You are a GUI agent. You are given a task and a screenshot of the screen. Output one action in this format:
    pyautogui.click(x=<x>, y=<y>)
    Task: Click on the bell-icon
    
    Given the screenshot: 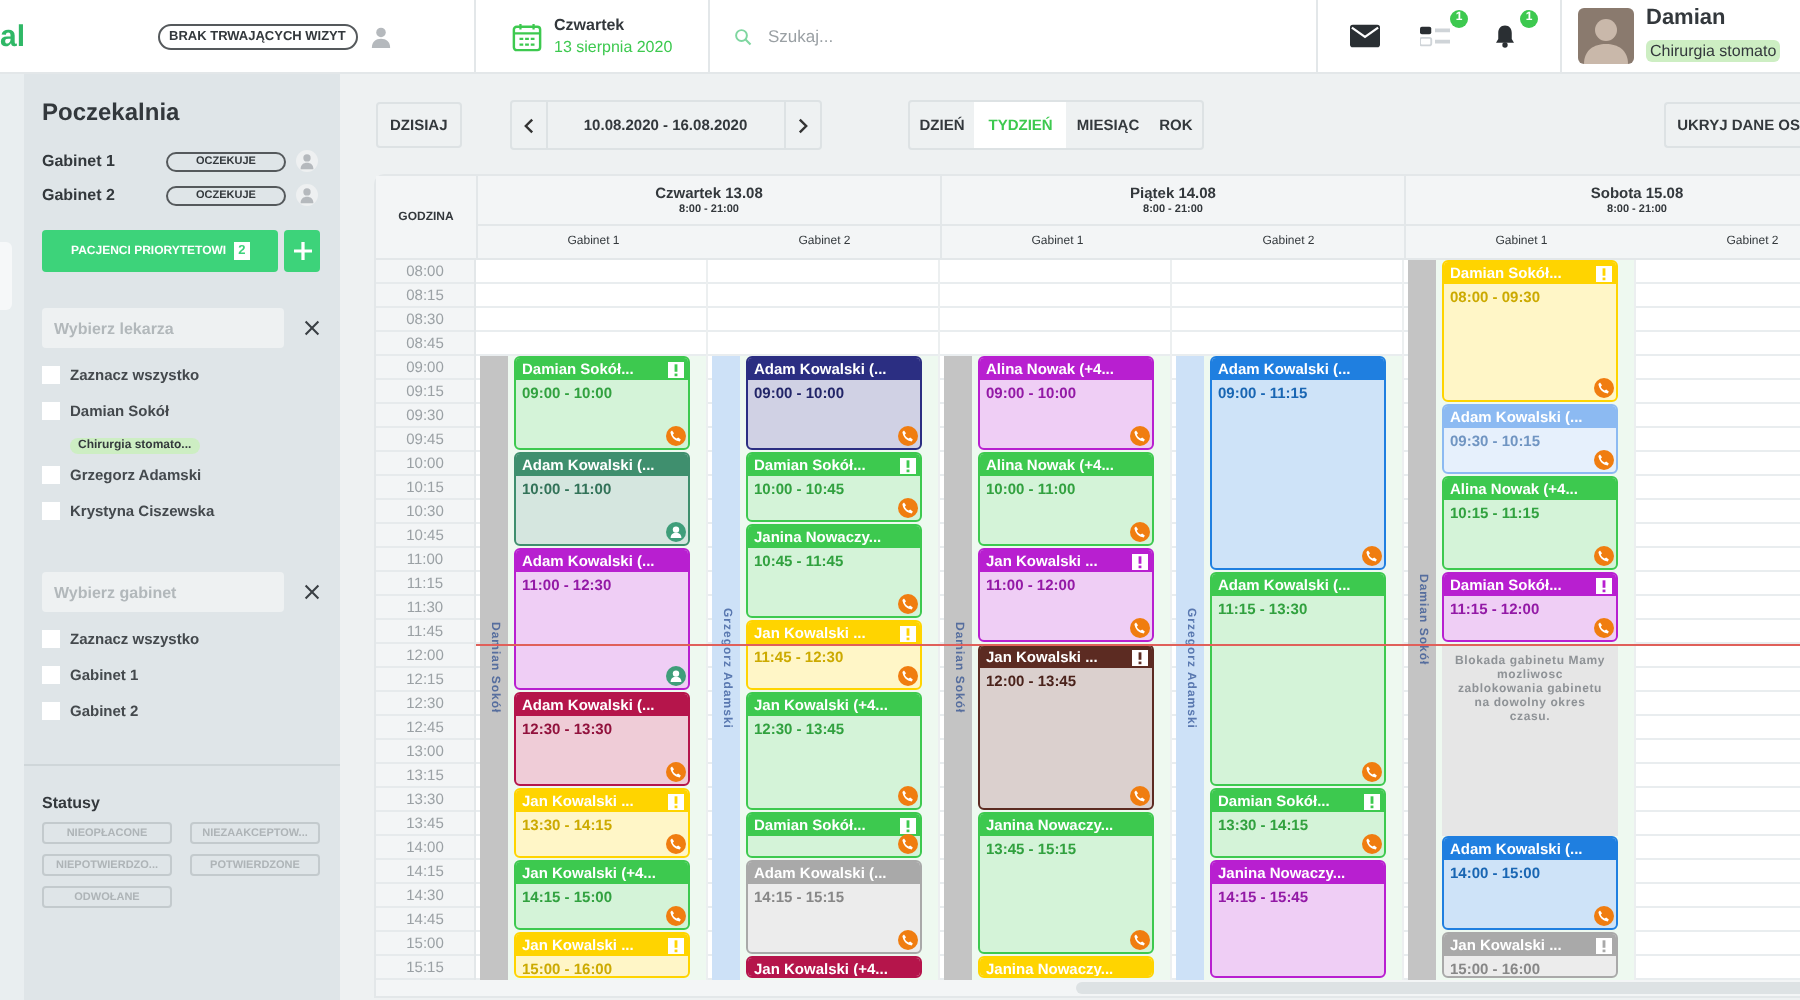 What is the action you would take?
    pyautogui.click(x=1505, y=36)
    